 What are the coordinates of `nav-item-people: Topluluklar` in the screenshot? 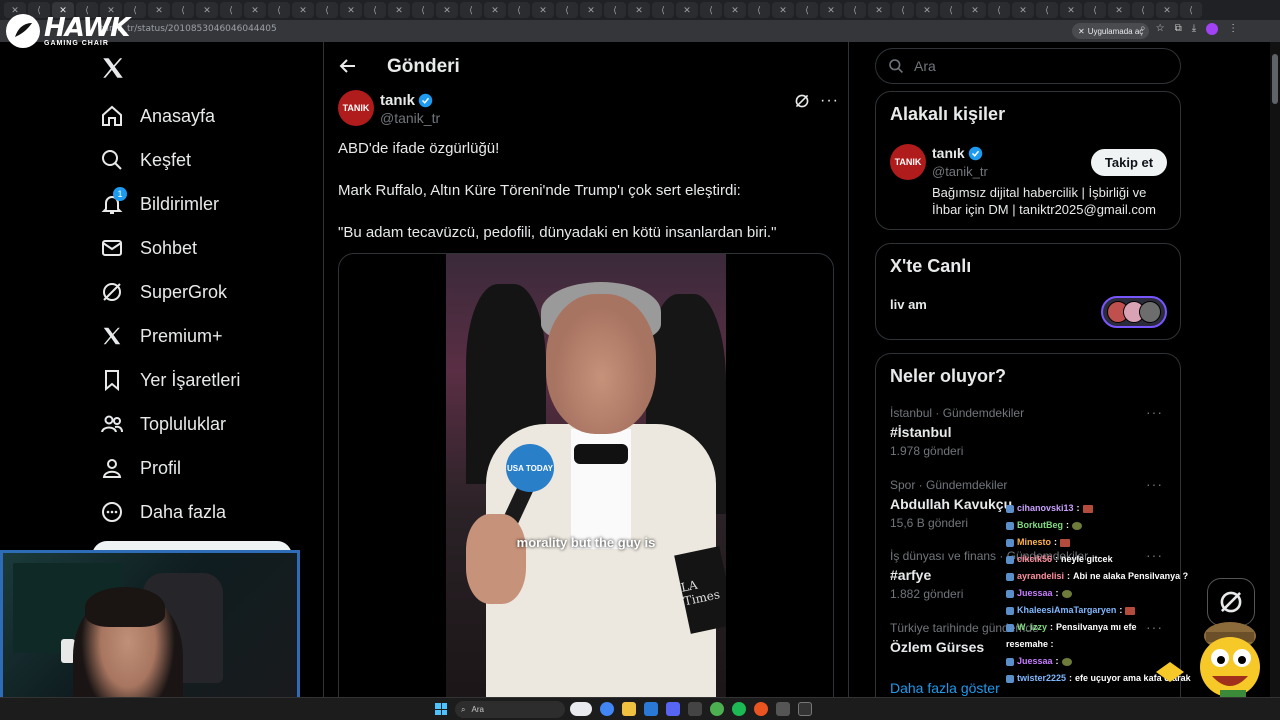 It's located at (170, 424).